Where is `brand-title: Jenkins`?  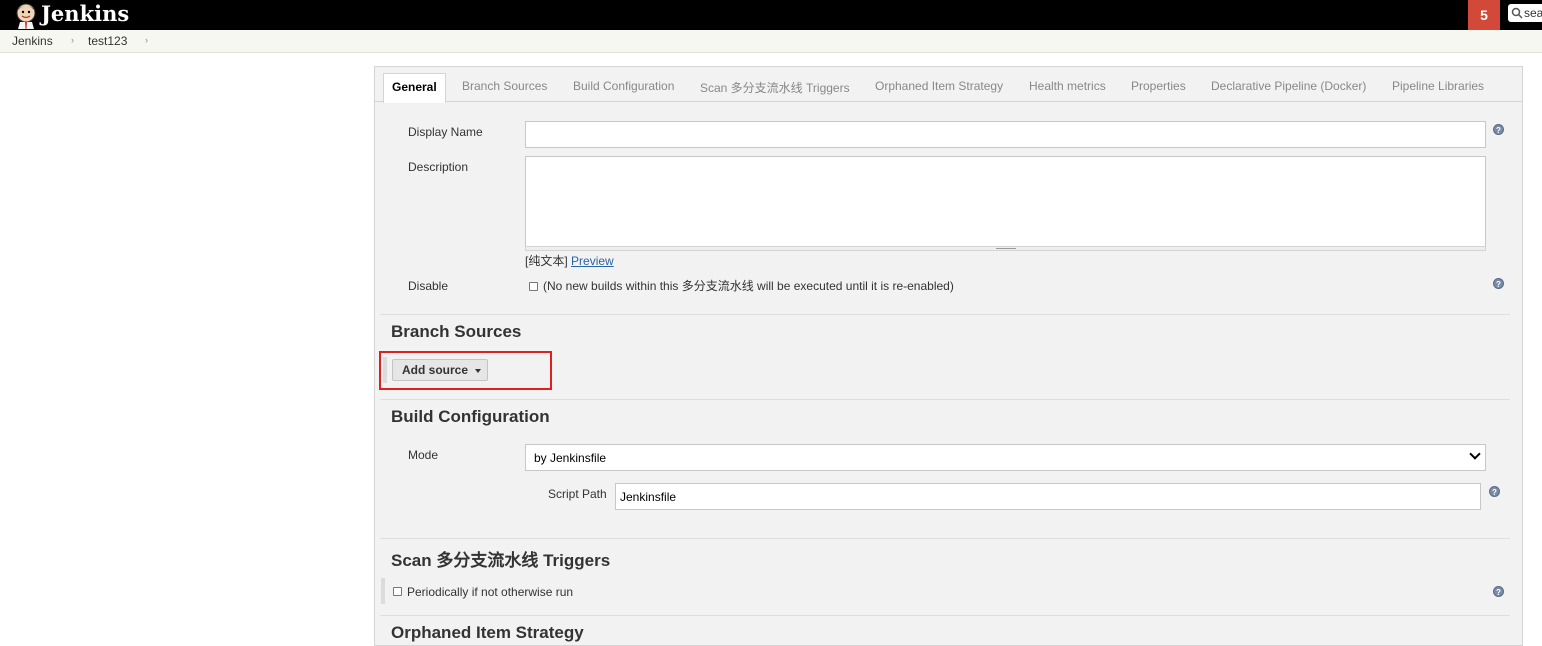
brand-title: Jenkins is located at coordinates (85, 14).